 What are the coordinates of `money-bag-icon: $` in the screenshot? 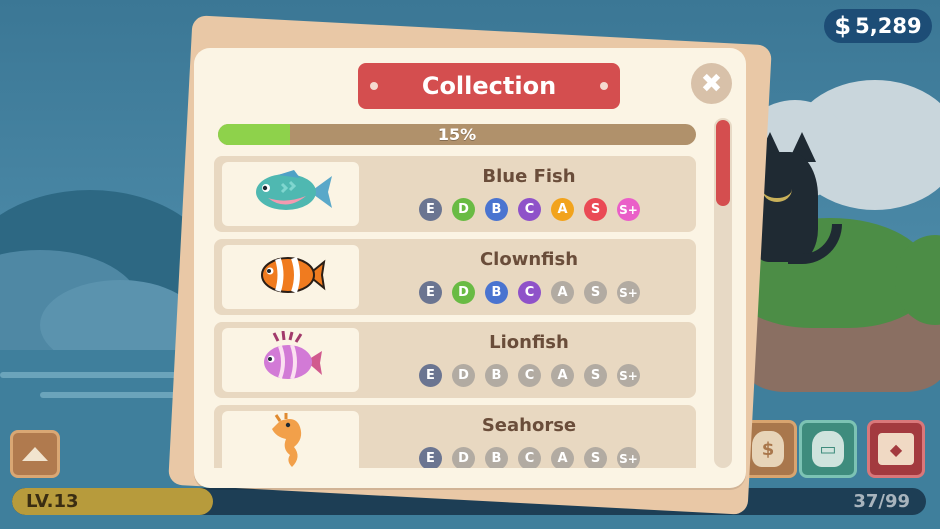 It's located at (768, 449).